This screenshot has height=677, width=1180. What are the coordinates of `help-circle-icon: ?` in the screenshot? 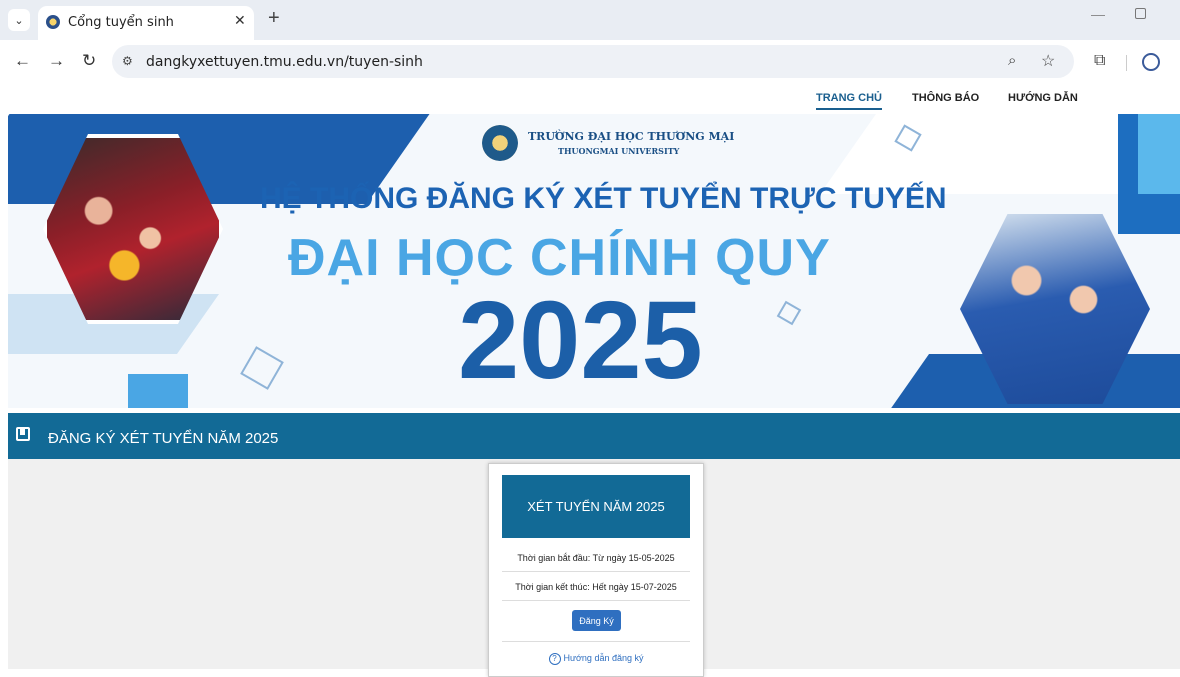 It's located at (554, 659).